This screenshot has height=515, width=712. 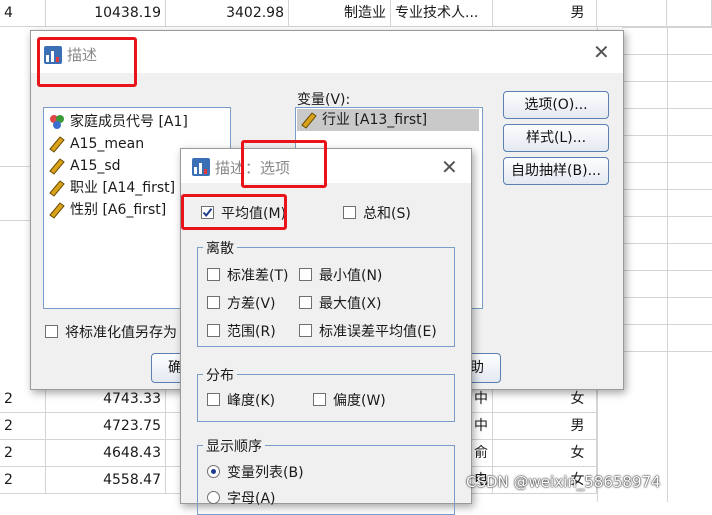 What do you see at coordinates (51, 331) in the screenshot?
I see `save-standardized-checkbox` at bounding box center [51, 331].